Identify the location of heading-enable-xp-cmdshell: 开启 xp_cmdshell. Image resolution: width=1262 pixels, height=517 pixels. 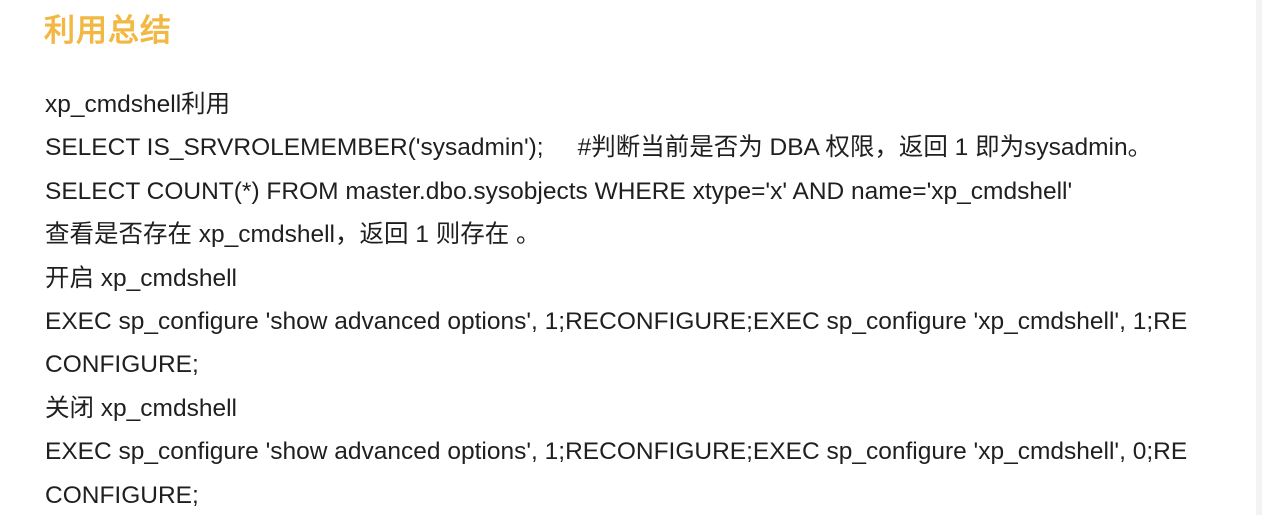
(141, 278).